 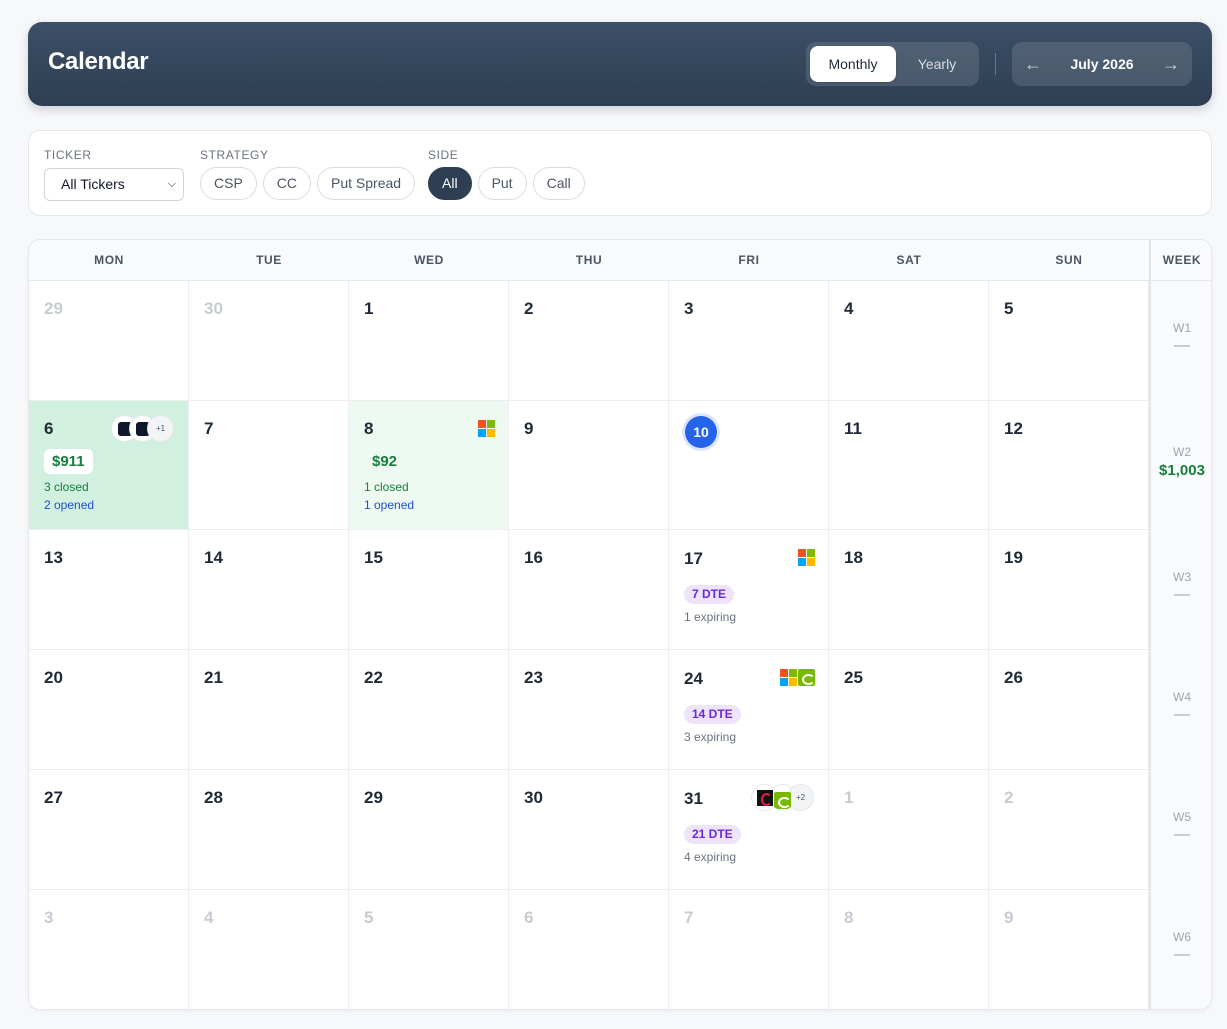 I want to click on side-pill-put: Put, so click(x=502, y=183).